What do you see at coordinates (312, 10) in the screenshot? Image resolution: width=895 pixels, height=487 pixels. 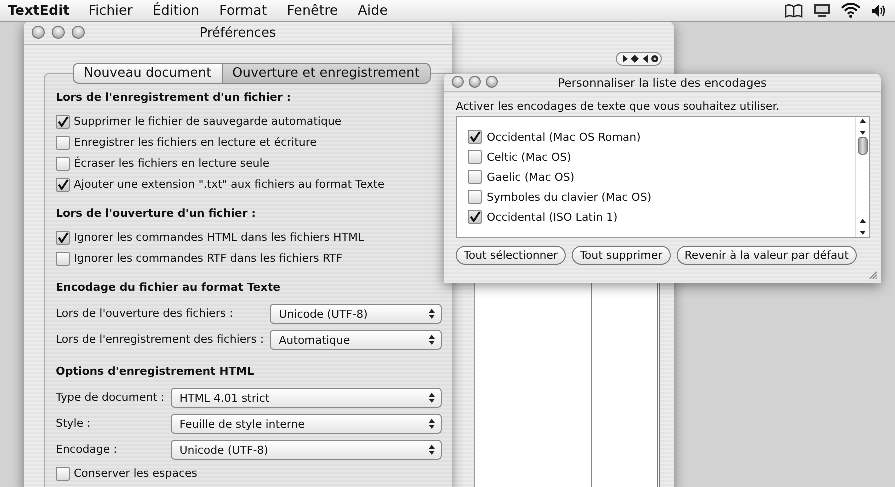 I see `menu-item: Fenêtre` at bounding box center [312, 10].